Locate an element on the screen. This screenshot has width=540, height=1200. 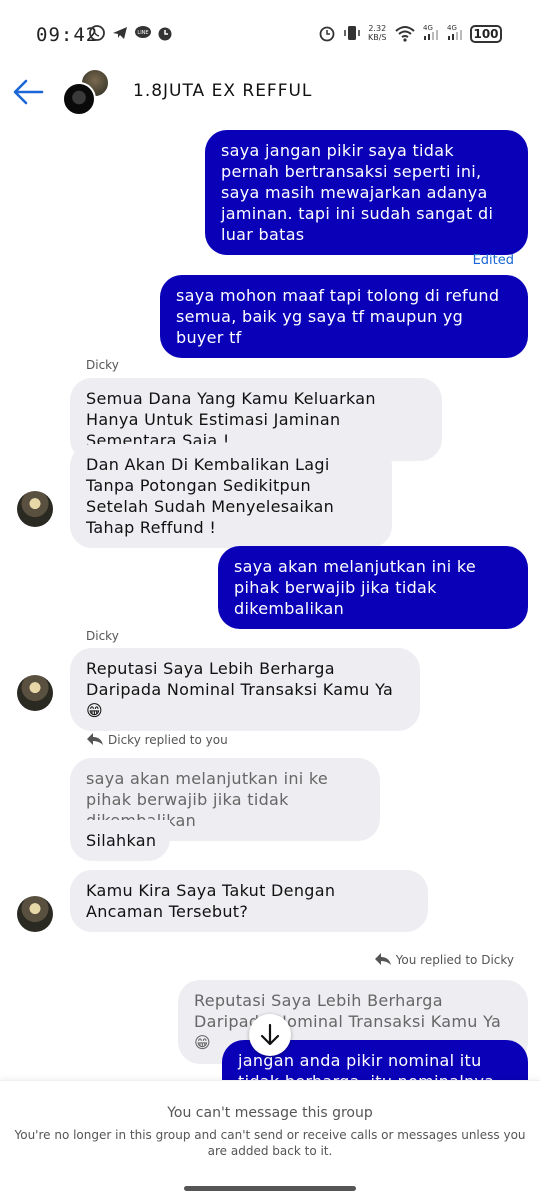
group-avatar is located at coordinates (87, 93).